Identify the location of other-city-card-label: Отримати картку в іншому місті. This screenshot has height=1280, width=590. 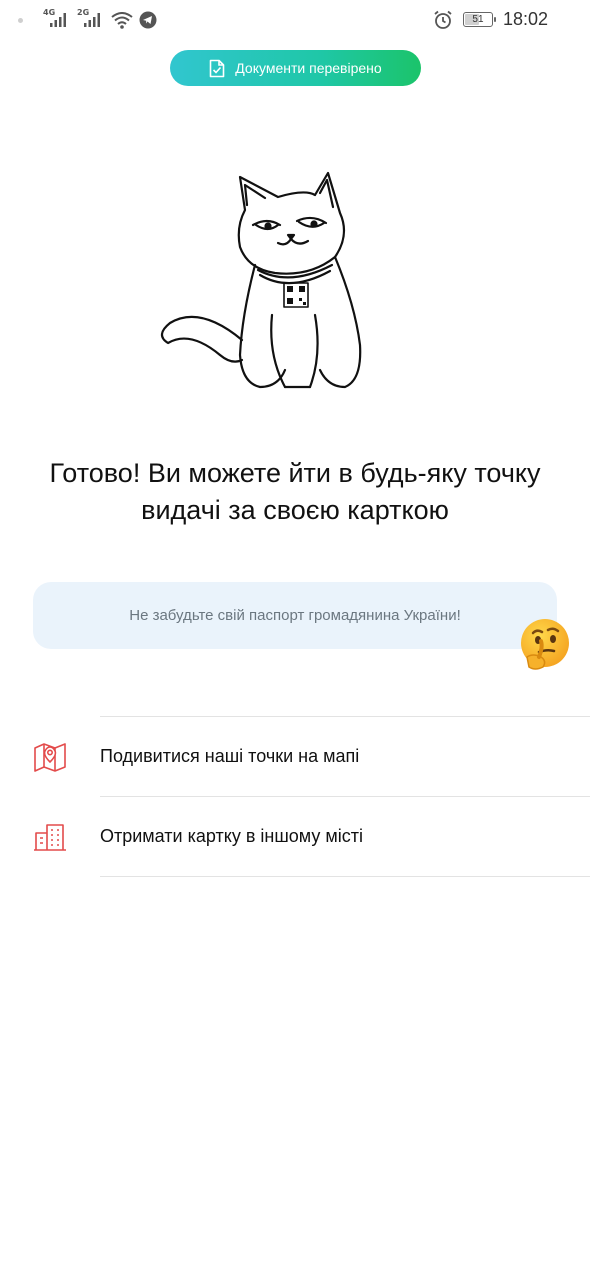
(231, 836).